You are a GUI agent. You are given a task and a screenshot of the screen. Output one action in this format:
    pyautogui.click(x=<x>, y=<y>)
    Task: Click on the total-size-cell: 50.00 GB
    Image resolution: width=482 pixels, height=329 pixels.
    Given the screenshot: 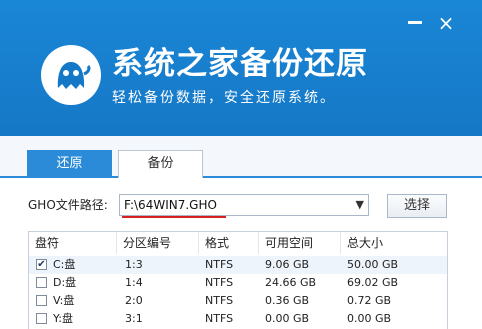 What is the action you would take?
    pyautogui.click(x=373, y=264)
    